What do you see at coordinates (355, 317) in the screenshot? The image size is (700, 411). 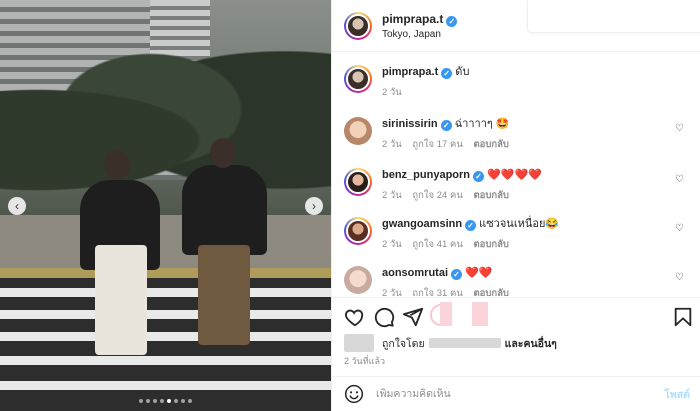 I see `heart-icon` at bounding box center [355, 317].